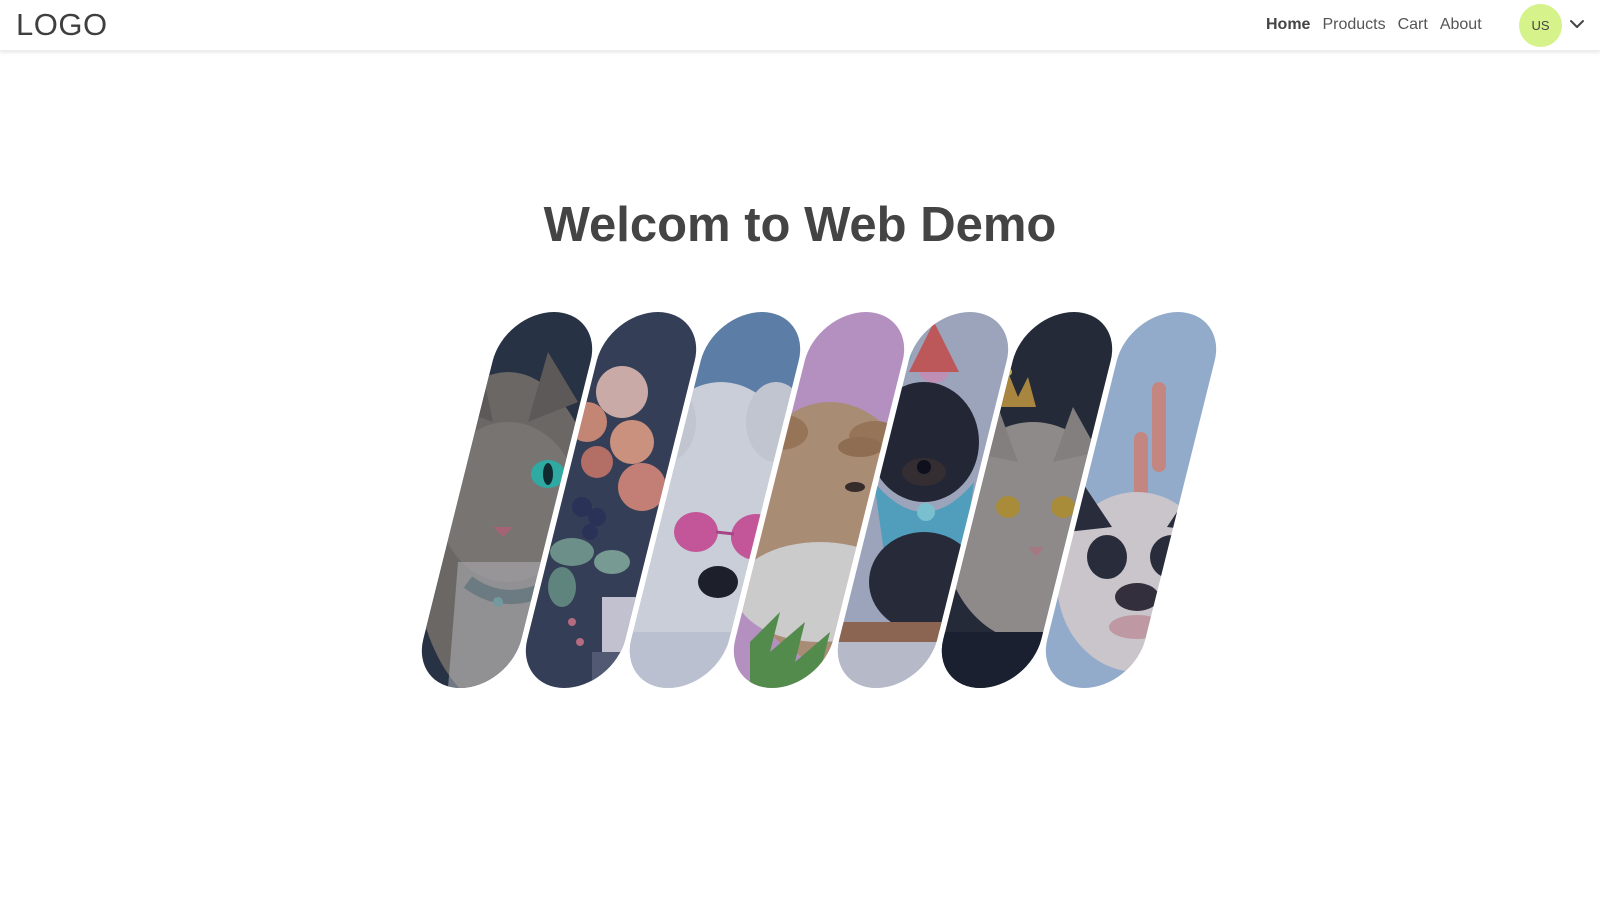 The width and height of the screenshot is (1600, 900). What do you see at coordinates (1461, 25) in the screenshot?
I see `nav-about-link: About` at bounding box center [1461, 25].